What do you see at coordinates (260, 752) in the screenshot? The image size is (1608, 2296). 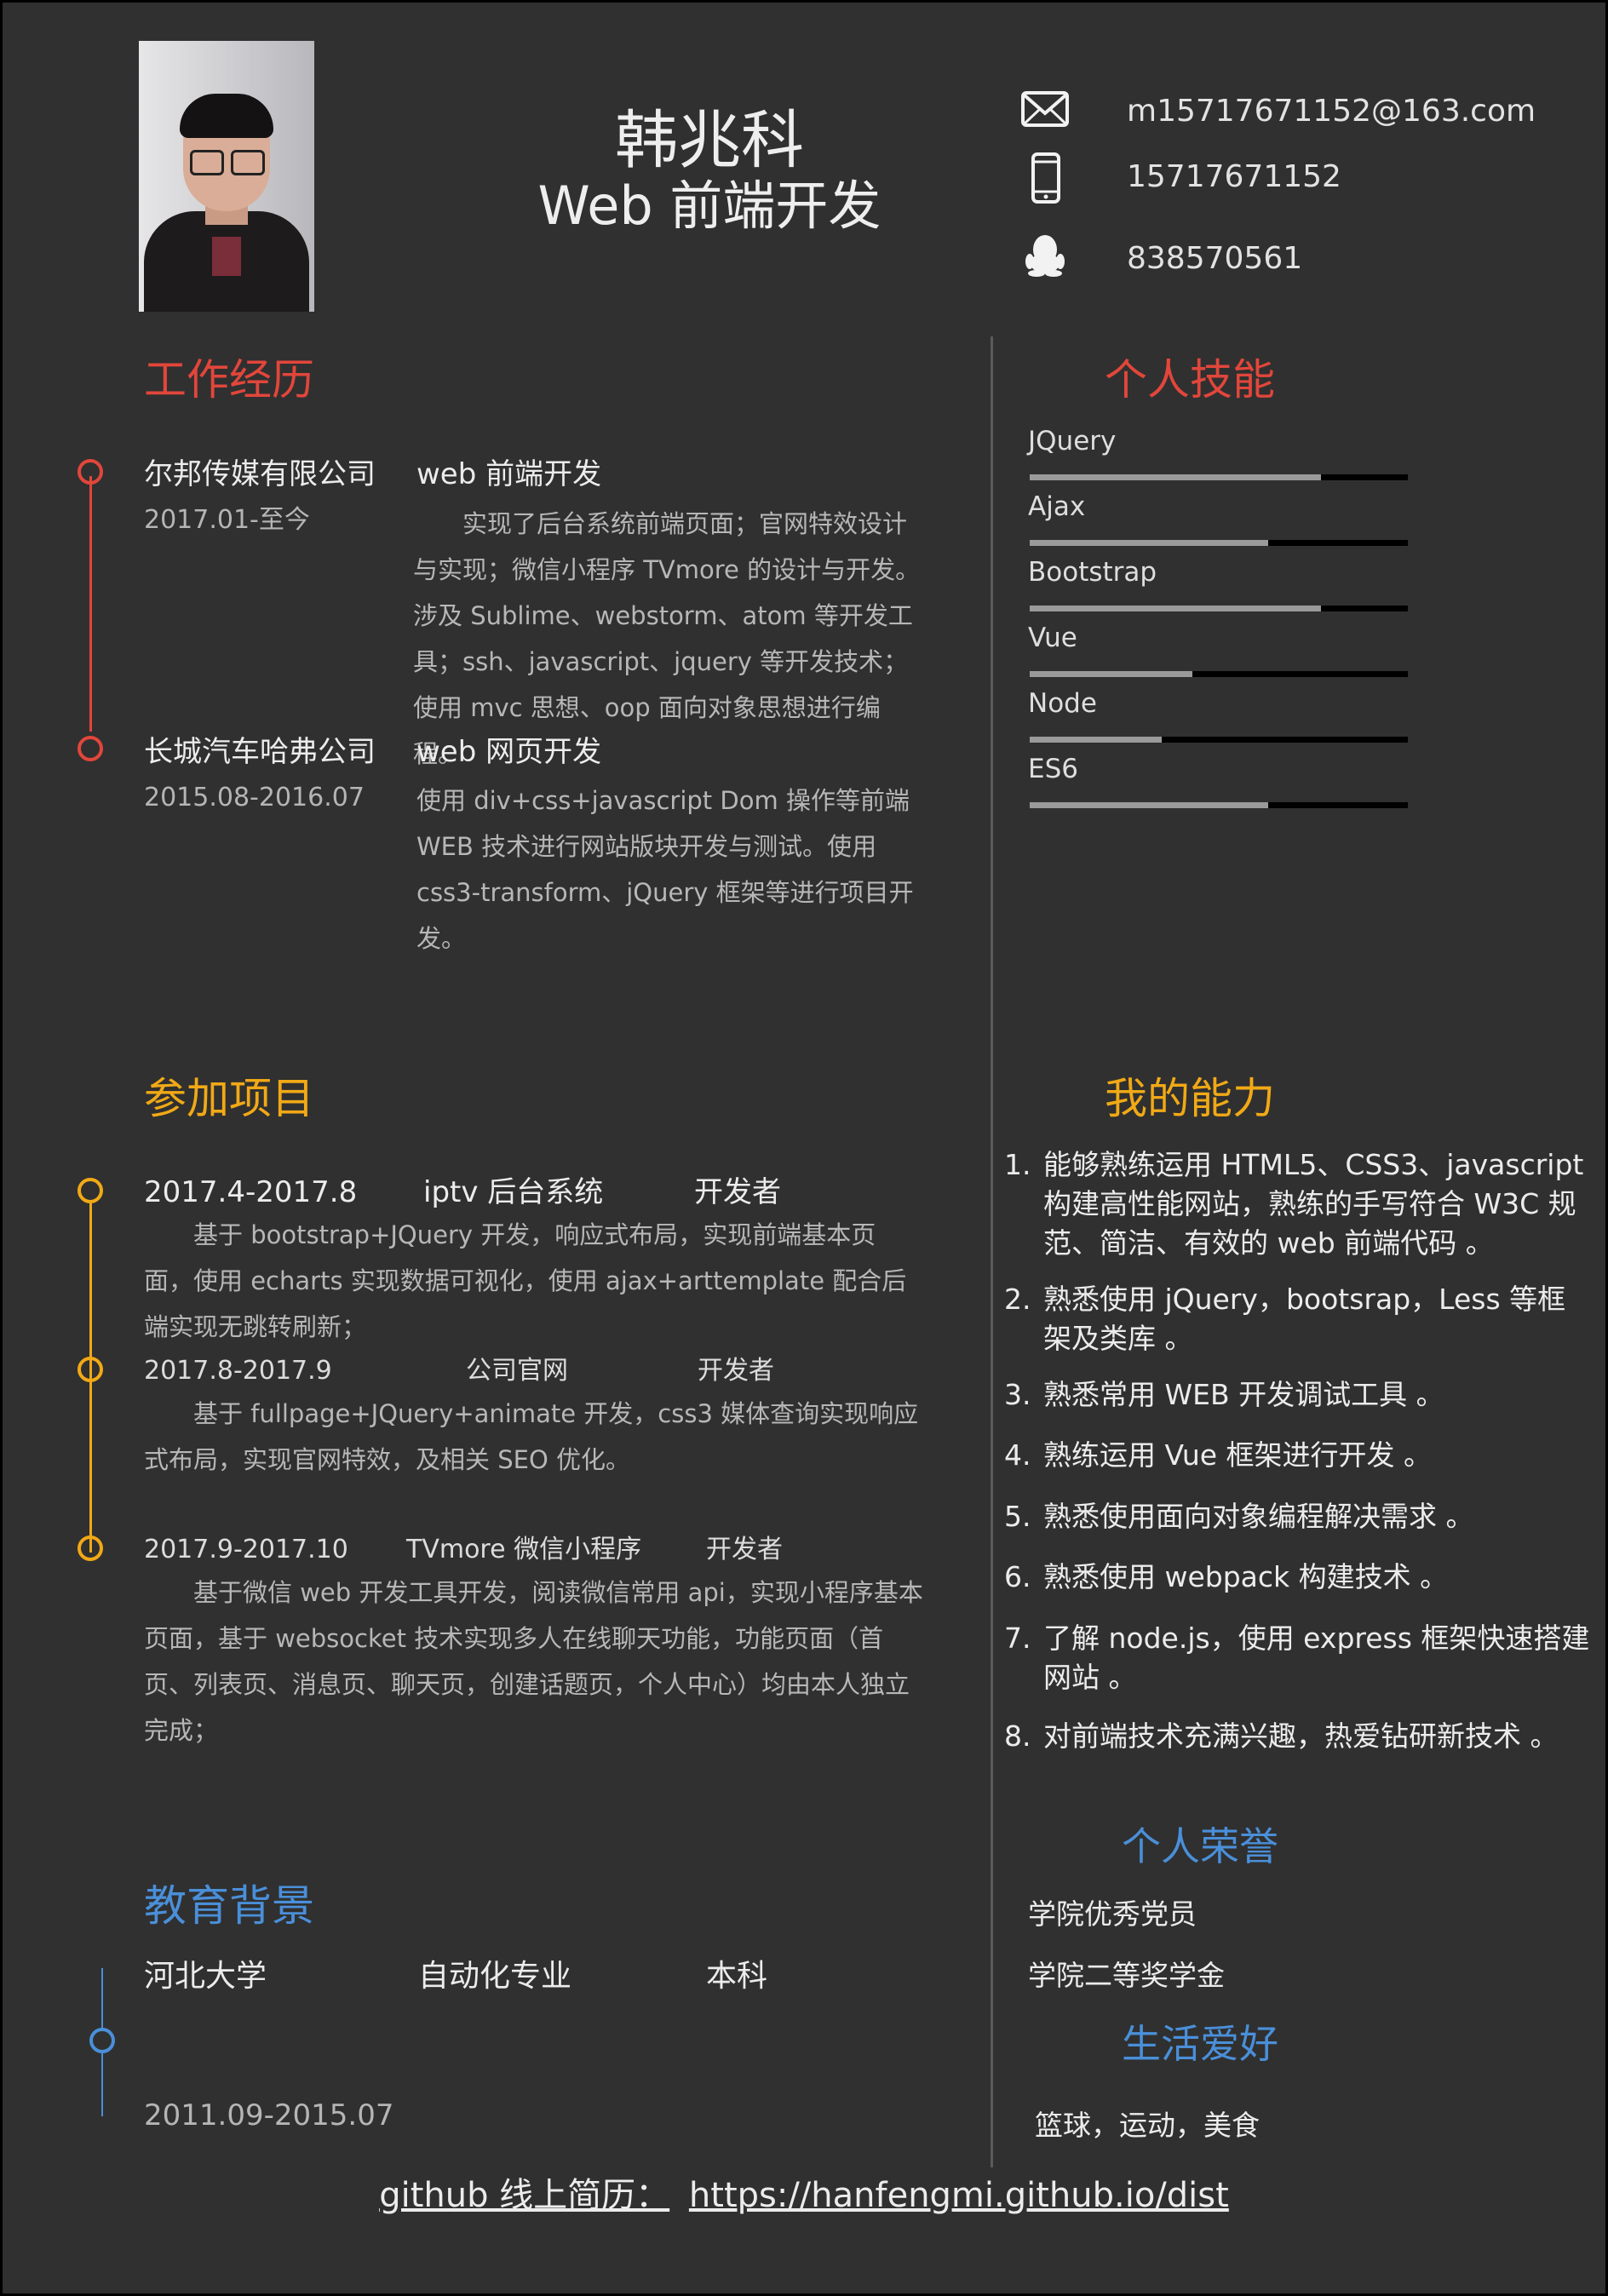 I see `work-company: 长城汽车哈弗公司` at bounding box center [260, 752].